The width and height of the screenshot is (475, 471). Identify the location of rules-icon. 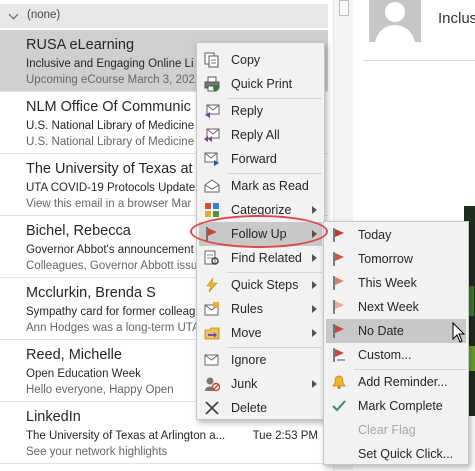
(212, 309).